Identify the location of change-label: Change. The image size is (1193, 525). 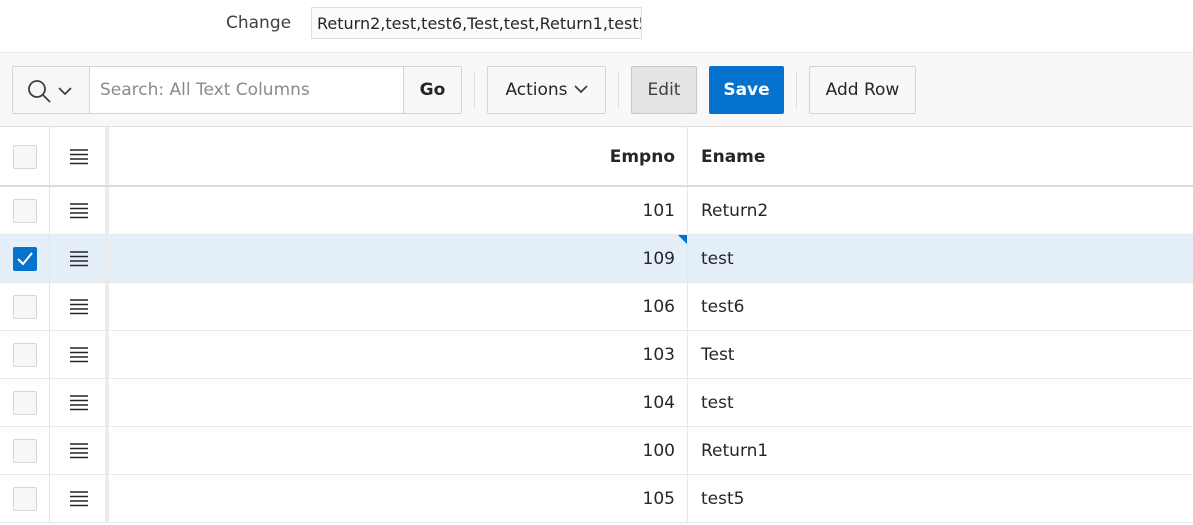
(259, 23).